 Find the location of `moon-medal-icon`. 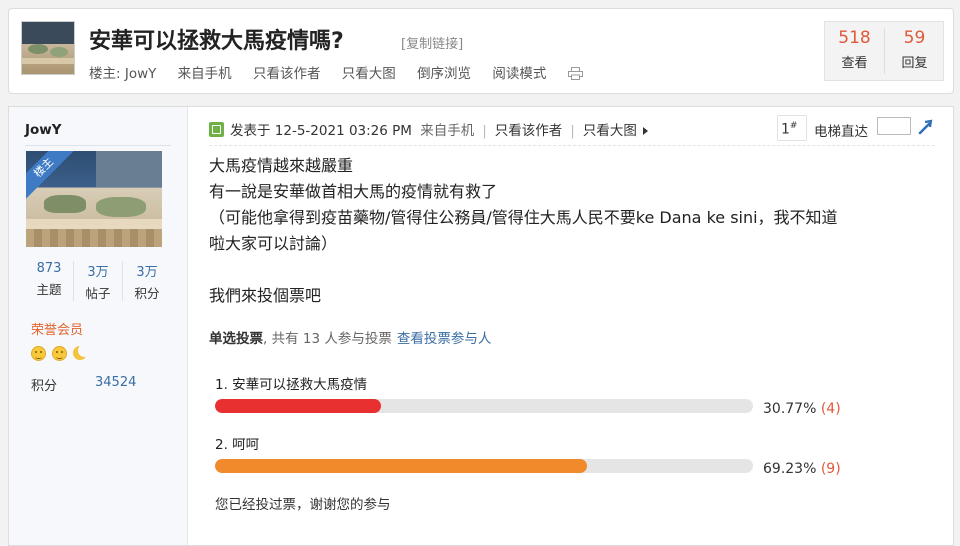

moon-medal-icon is located at coordinates (82, 352).